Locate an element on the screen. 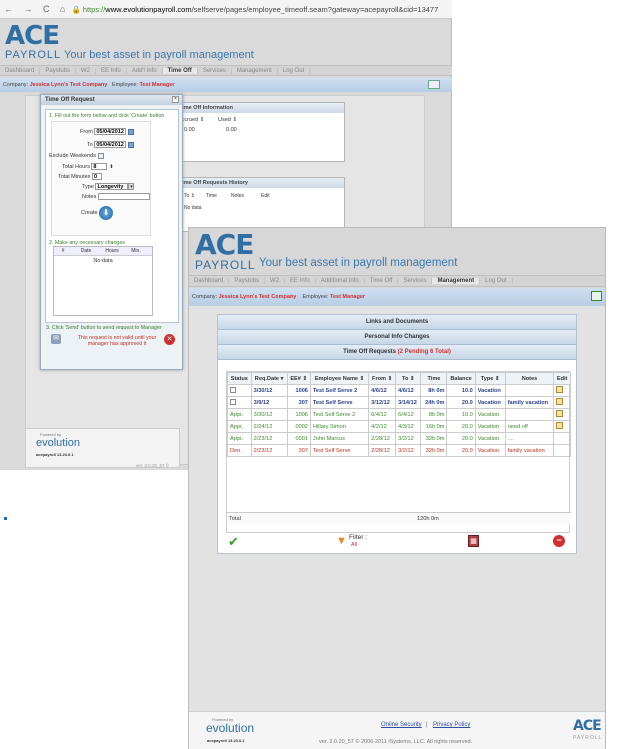 Image resolution: width=619 pixels, height=749 pixels. ace-logo: ACE is located at coordinates (32, 36).